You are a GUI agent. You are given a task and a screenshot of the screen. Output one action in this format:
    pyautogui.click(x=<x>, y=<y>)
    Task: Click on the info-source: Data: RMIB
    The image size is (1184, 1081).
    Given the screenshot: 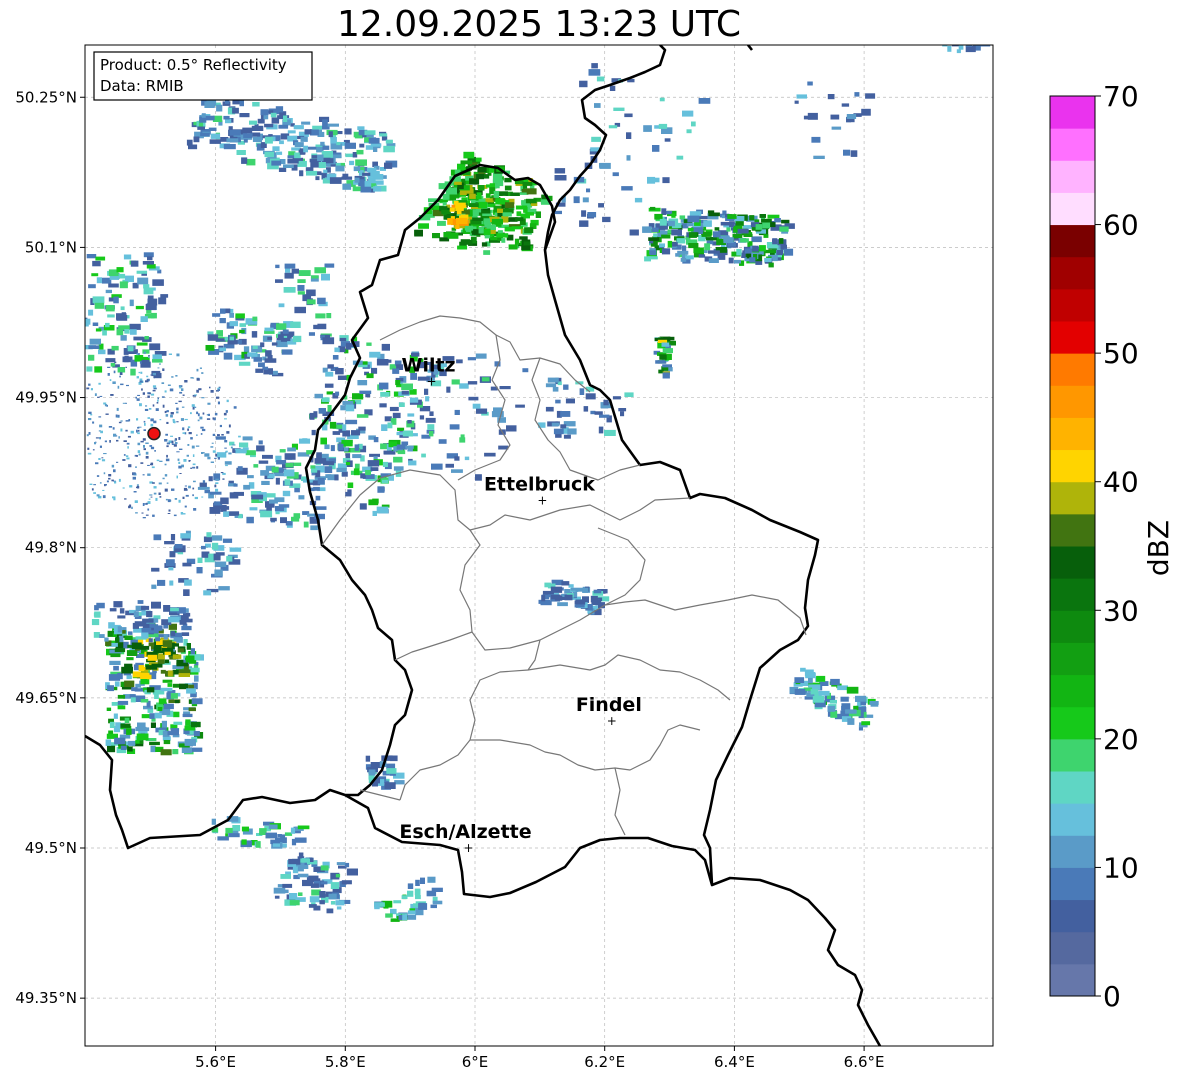 What is the action you would take?
    pyautogui.click(x=142, y=86)
    